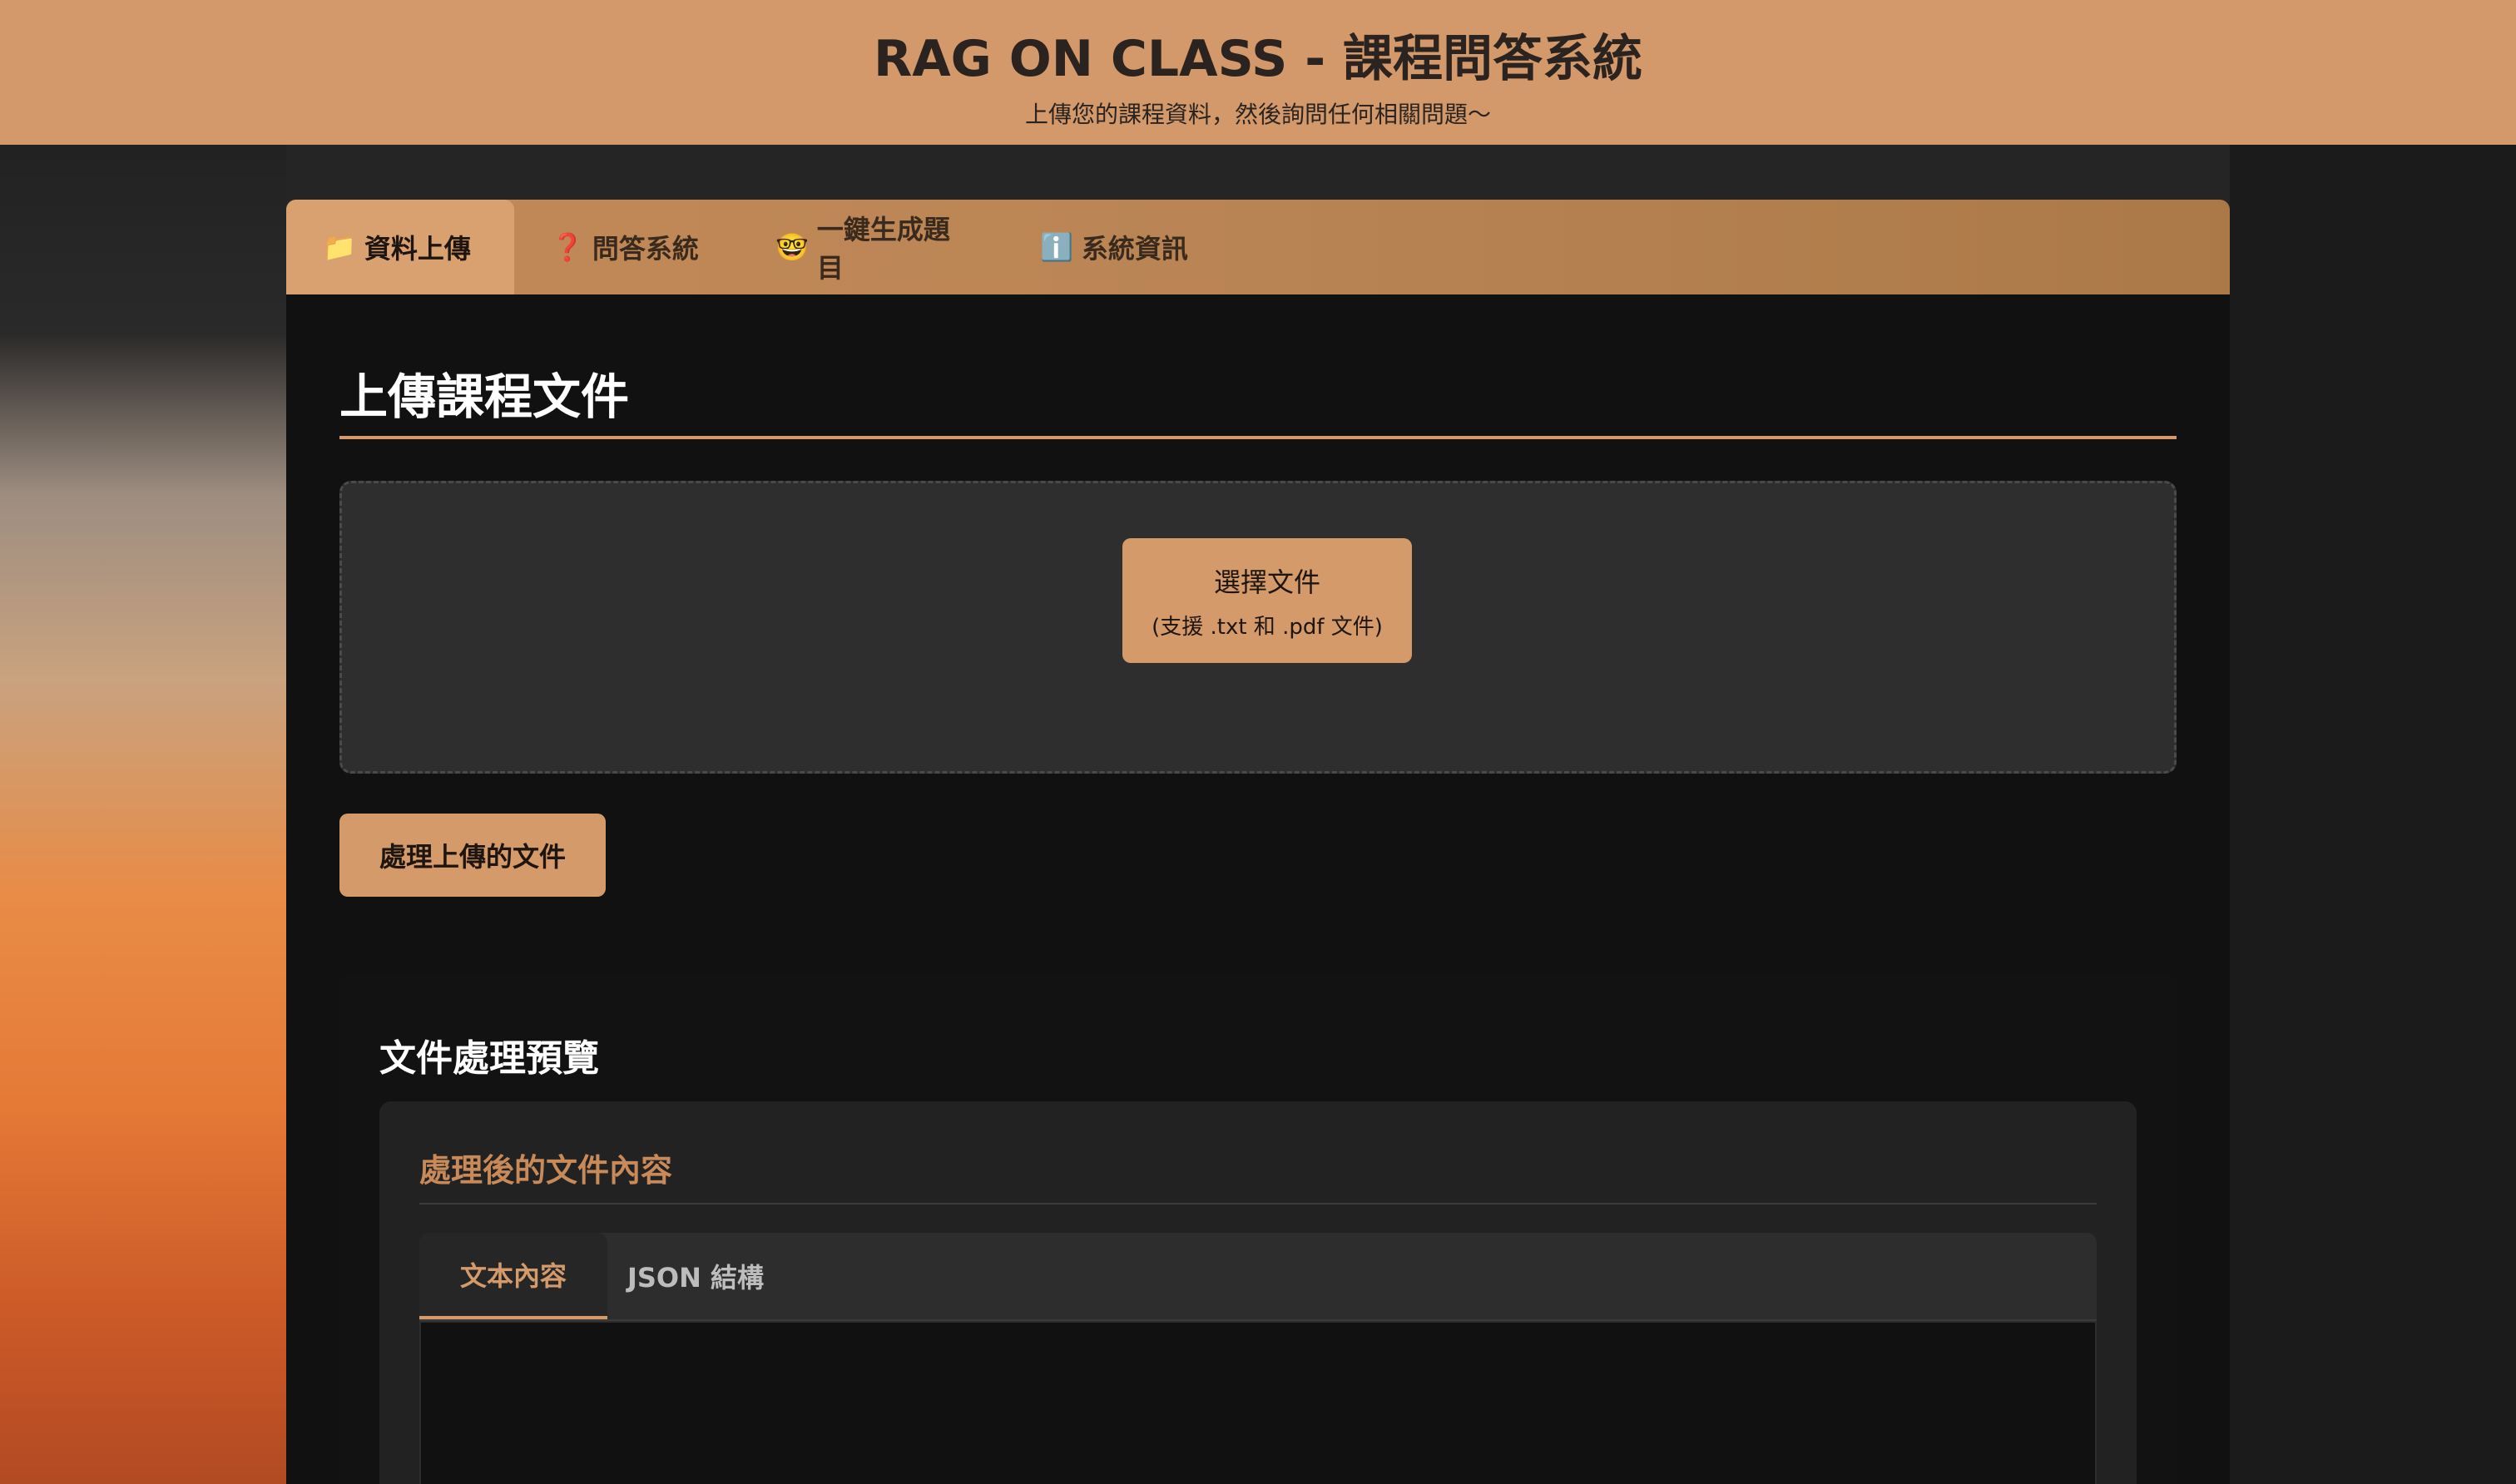 Image resolution: width=2516 pixels, height=1484 pixels. What do you see at coordinates (1258, 437) in the screenshot?
I see `section-divider` at bounding box center [1258, 437].